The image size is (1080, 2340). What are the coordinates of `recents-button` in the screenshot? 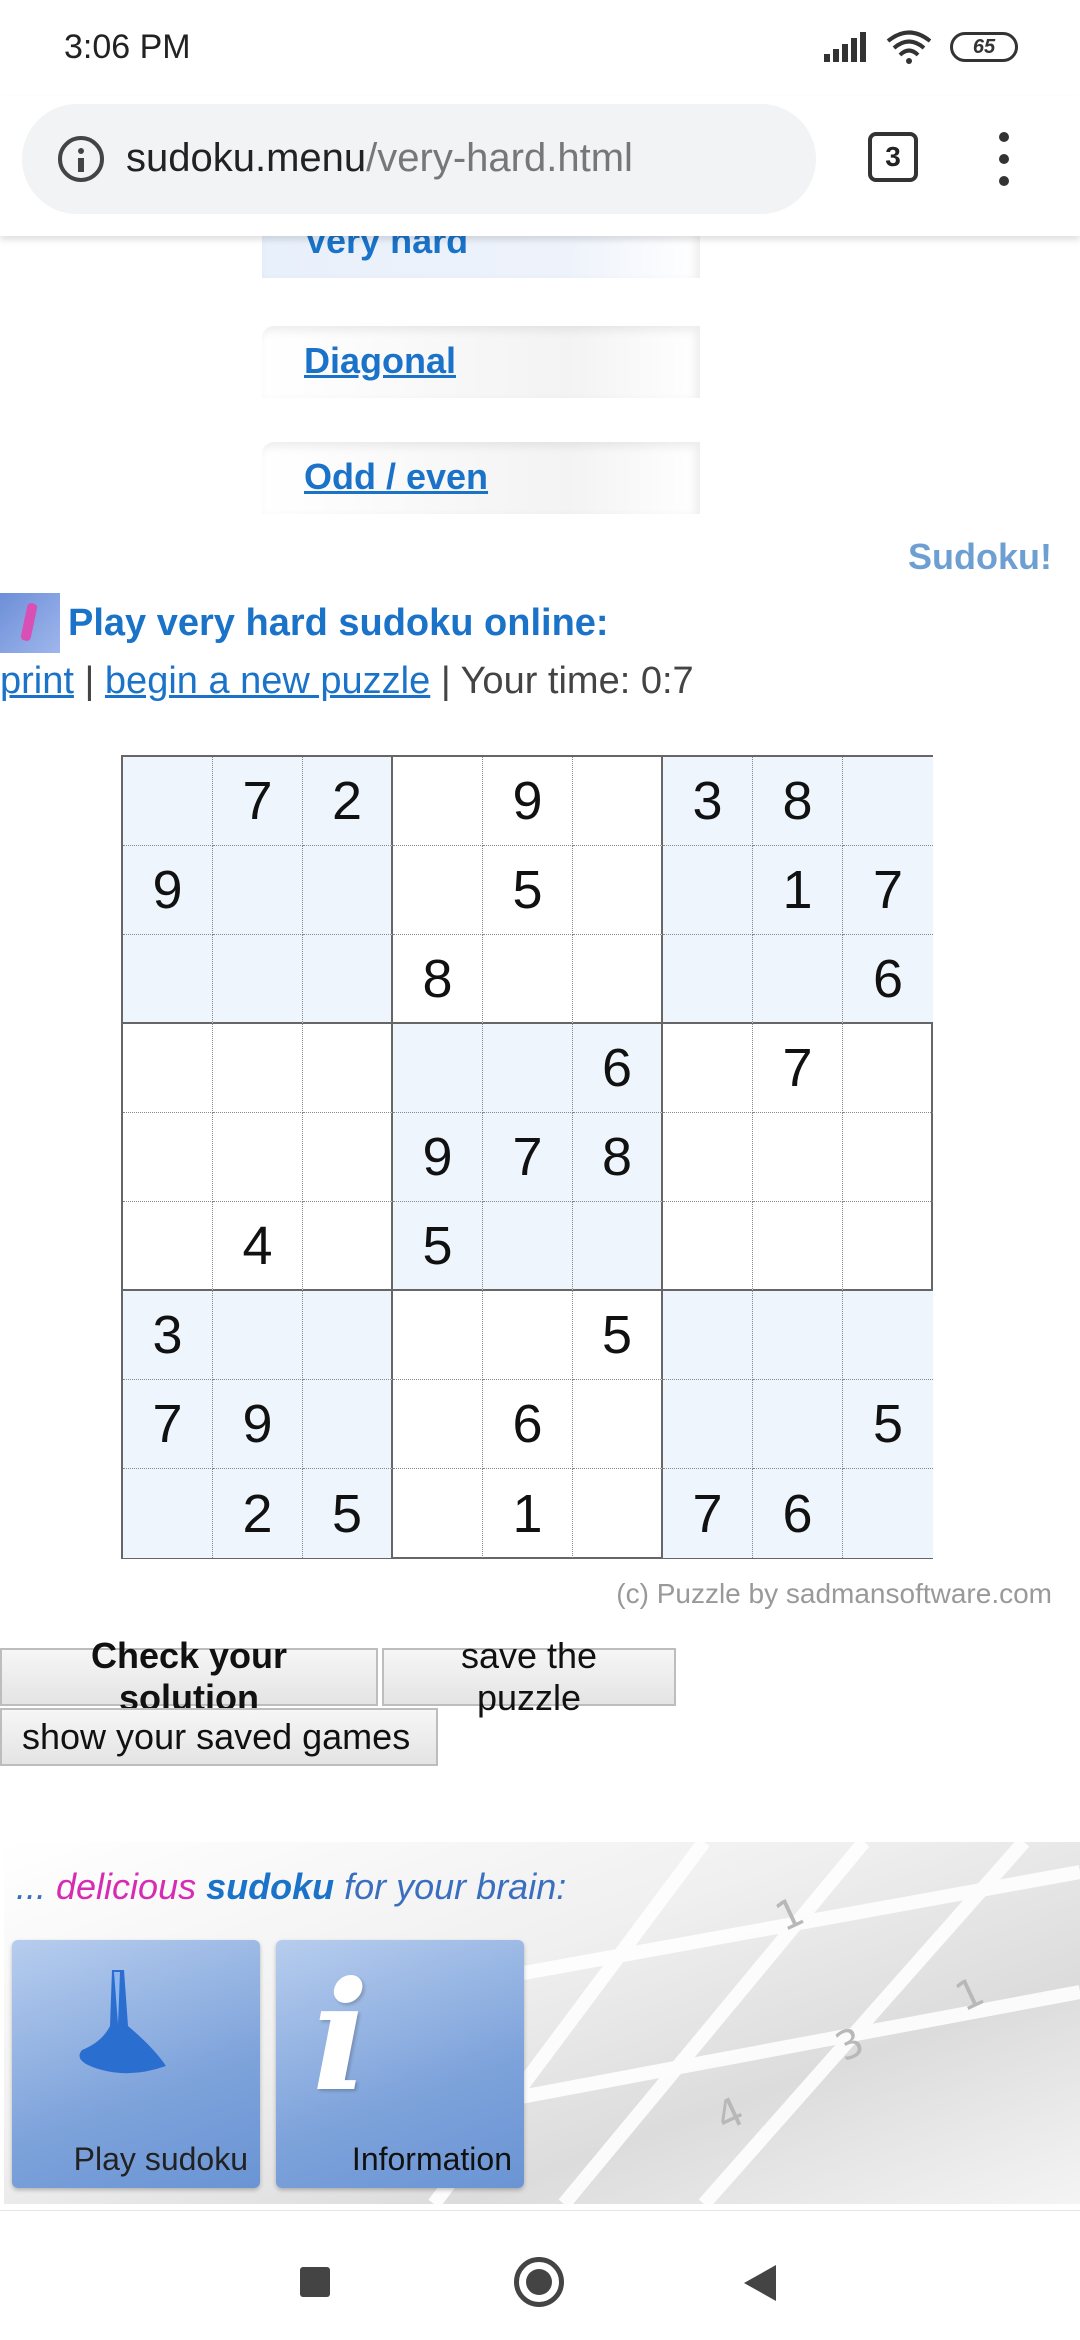 It's located at (315, 2282).